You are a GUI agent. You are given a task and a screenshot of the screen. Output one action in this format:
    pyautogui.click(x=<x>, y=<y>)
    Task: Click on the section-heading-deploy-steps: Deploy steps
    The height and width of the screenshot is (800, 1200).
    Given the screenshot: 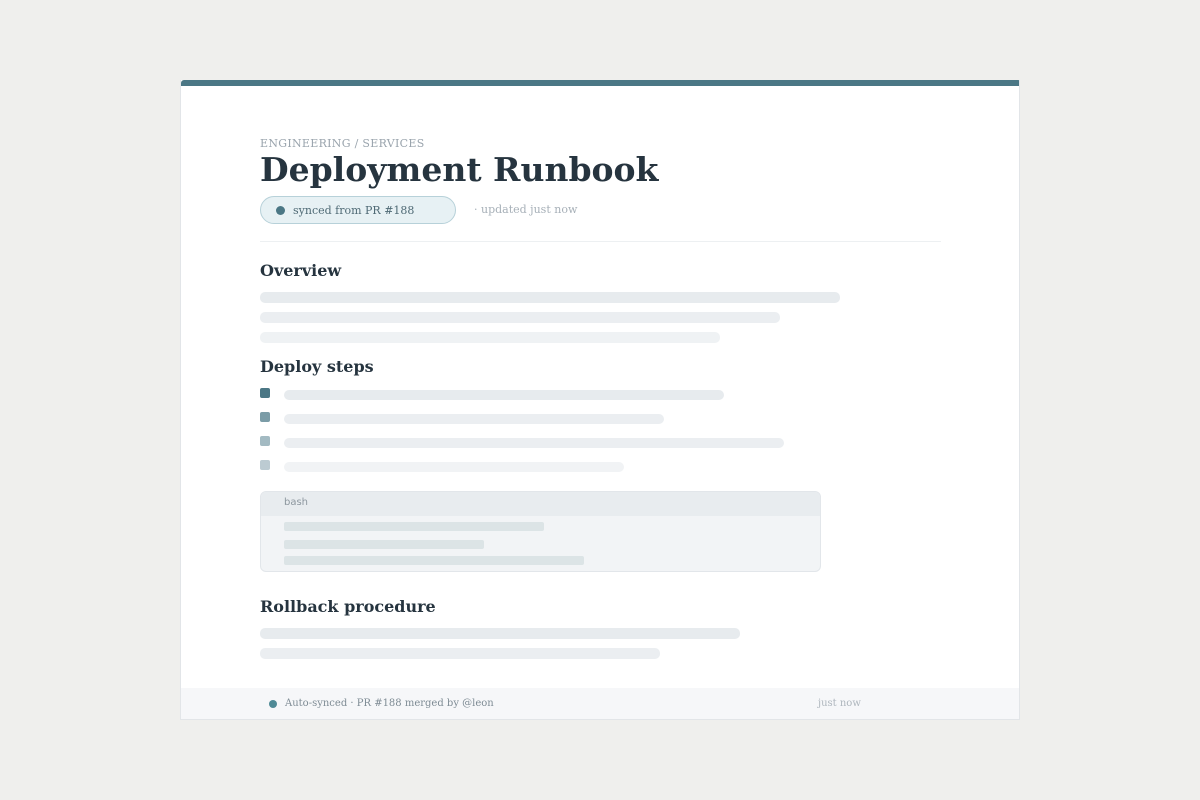 What is the action you would take?
    pyautogui.click(x=317, y=366)
    